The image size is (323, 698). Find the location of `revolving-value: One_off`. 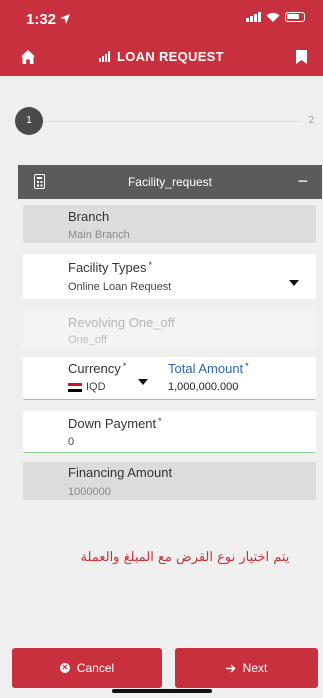

revolving-value: One_off is located at coordinates (87, 340).